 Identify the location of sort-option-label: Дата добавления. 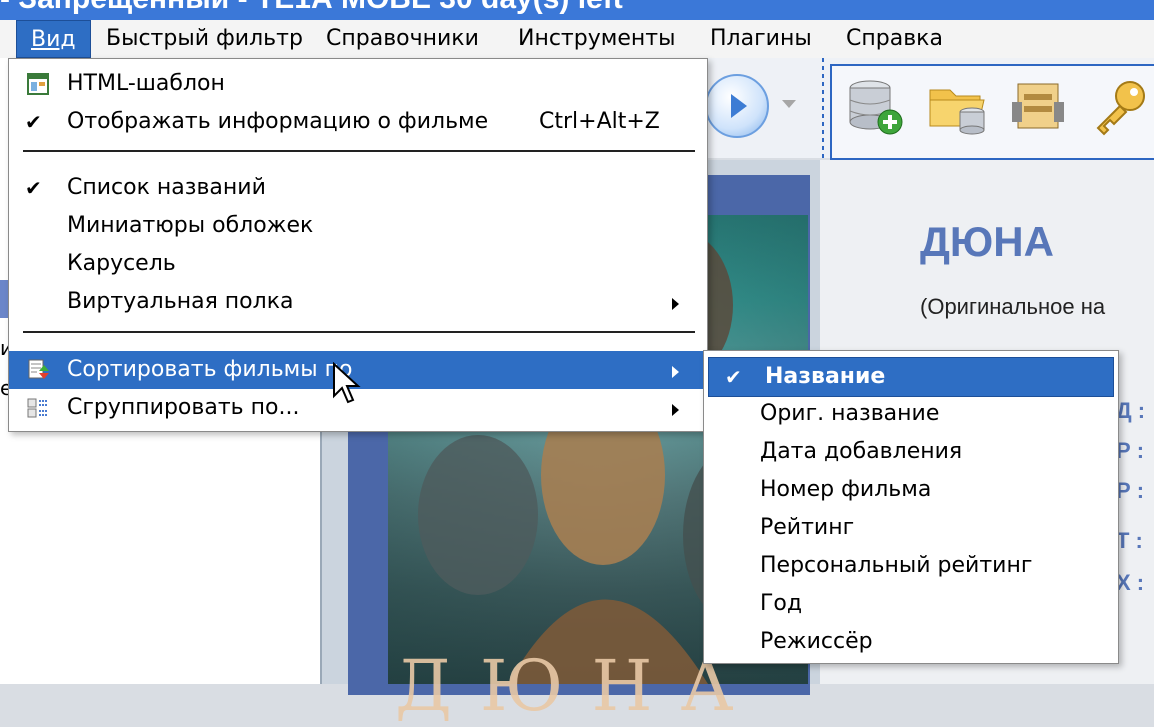
(861, 451).